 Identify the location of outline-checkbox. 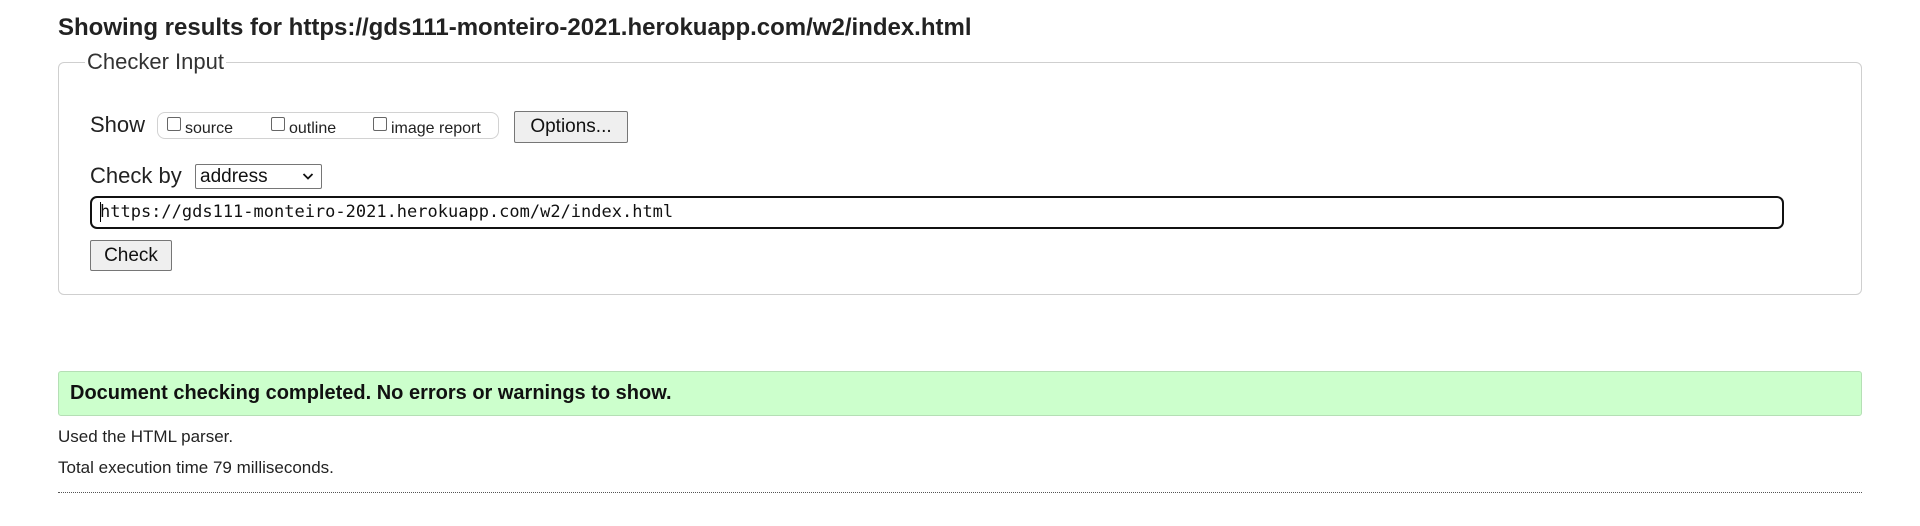
(278, 124).